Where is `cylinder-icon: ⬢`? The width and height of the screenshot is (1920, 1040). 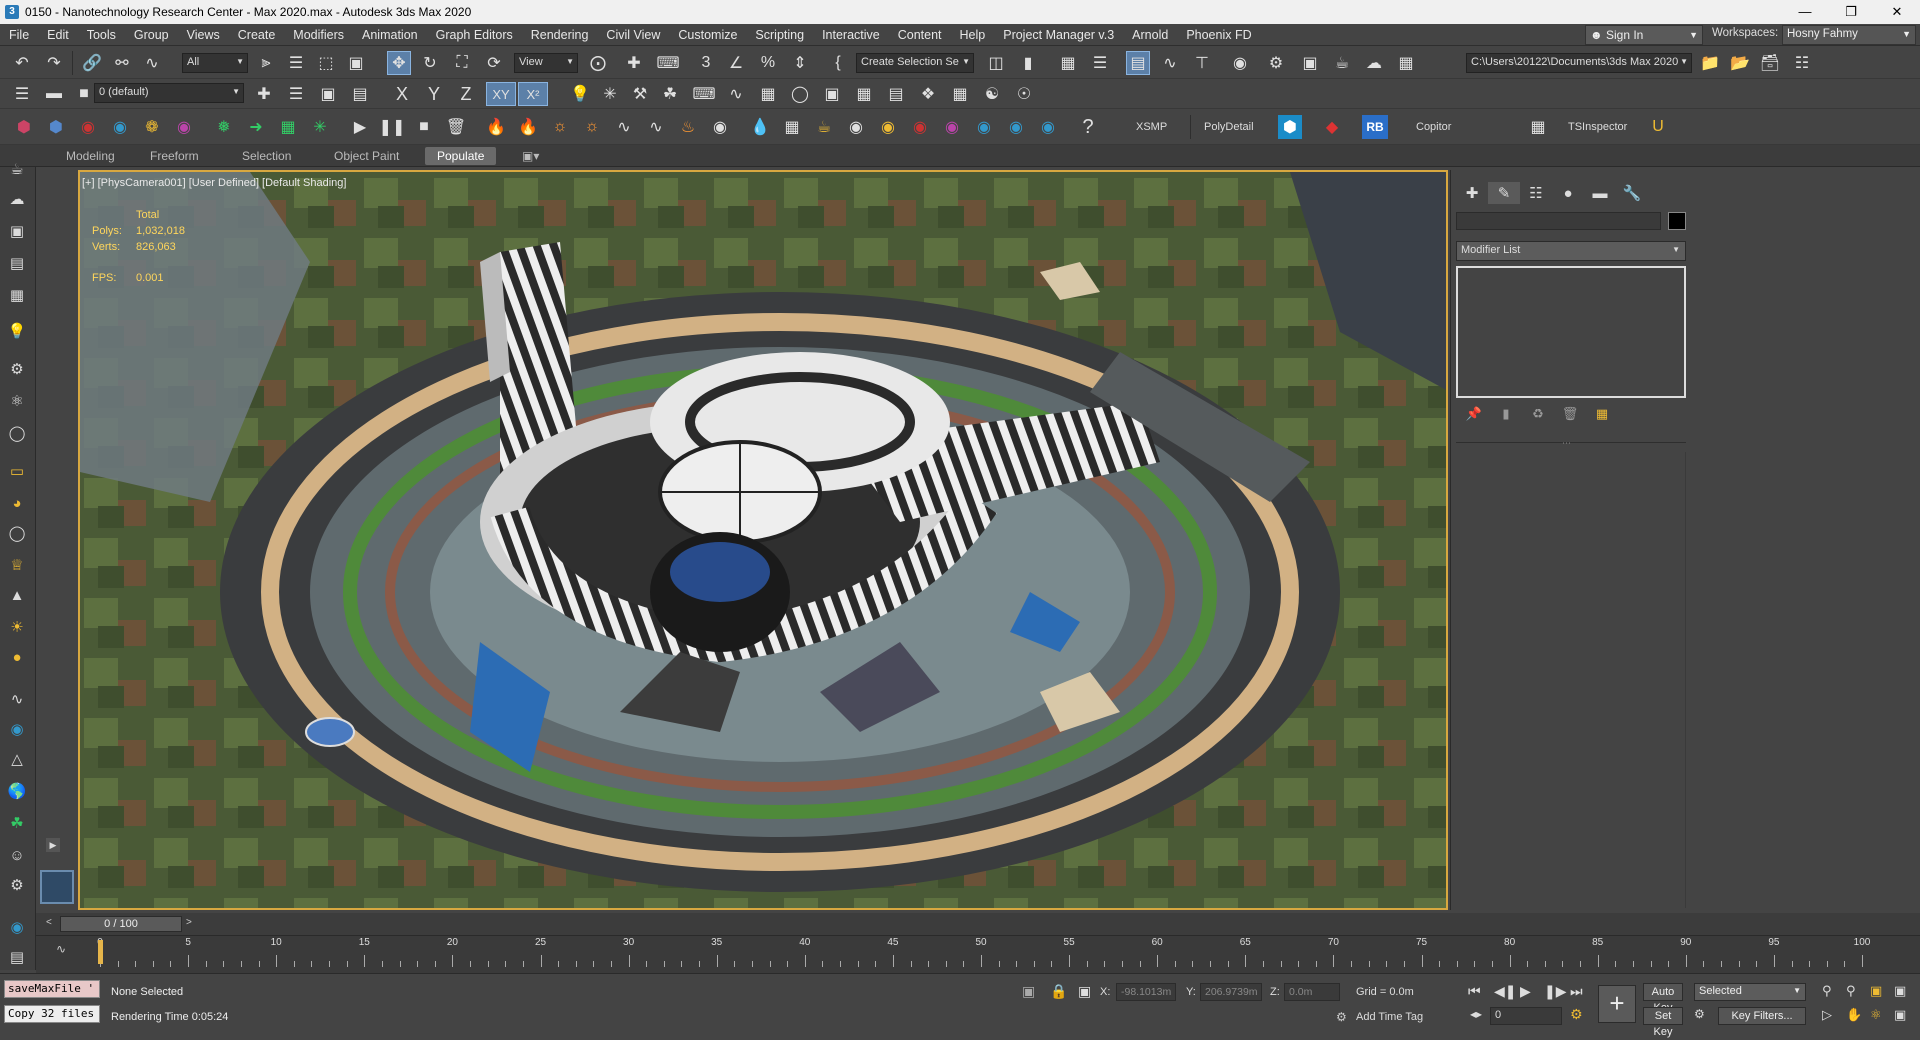 cylinder-icon: ⬢ is located at coordinates (56, 127).